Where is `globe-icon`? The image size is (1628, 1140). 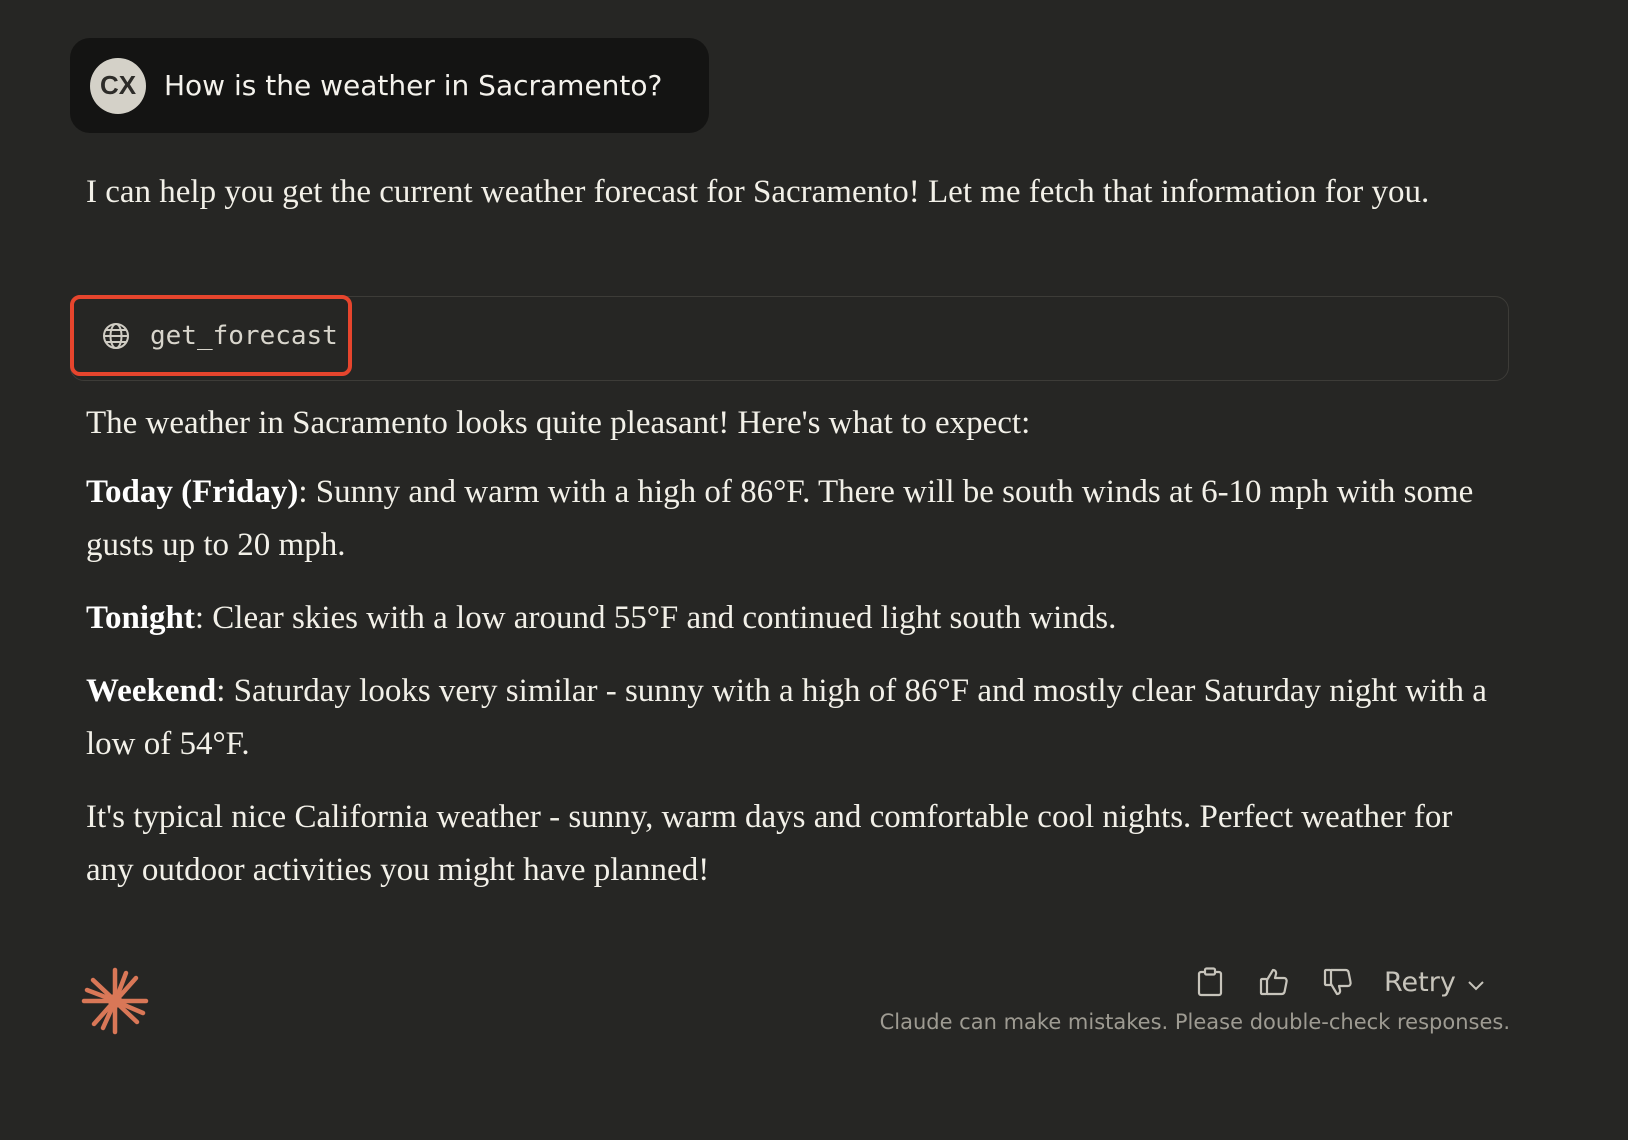 globe-icon is located at coordinates (116, 336).